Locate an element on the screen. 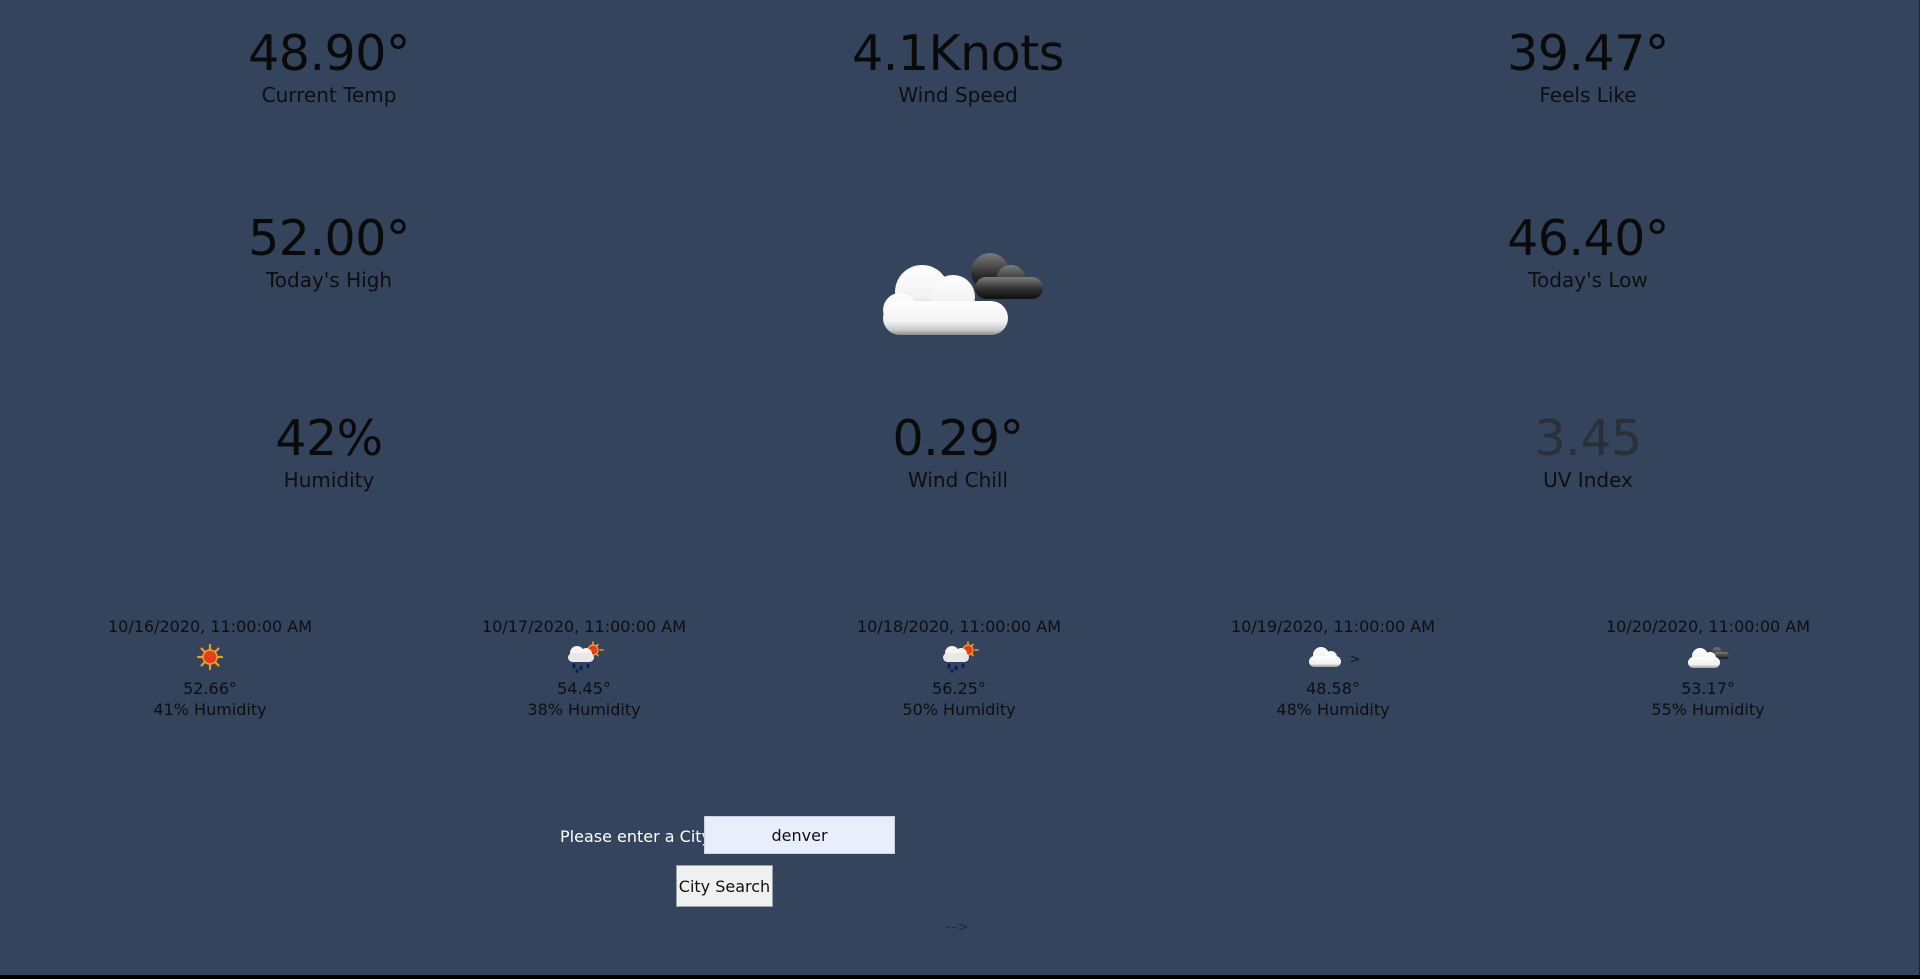  wind-chill-label: Wind Chill is located at coordinates (958, 480).